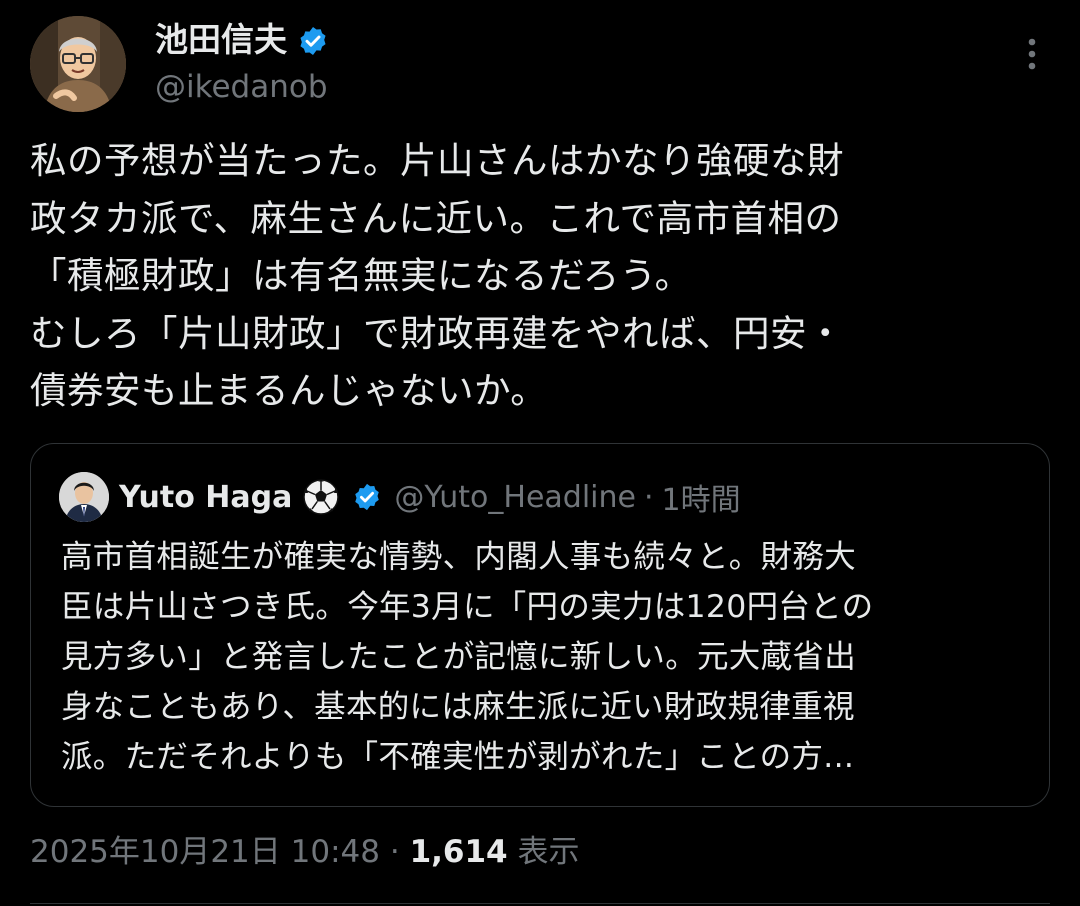 The image size is (1080, 906). What do you see at coordinates (515, 497) in the screenshot?
I see `quote-author-handle: @Yuto_Headline` at bounding box center [515, 497].